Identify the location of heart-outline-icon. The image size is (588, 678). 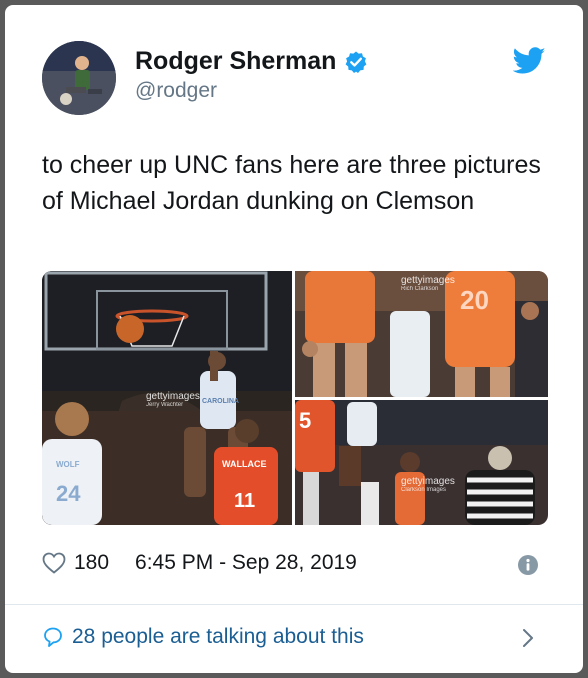
(54, 563).